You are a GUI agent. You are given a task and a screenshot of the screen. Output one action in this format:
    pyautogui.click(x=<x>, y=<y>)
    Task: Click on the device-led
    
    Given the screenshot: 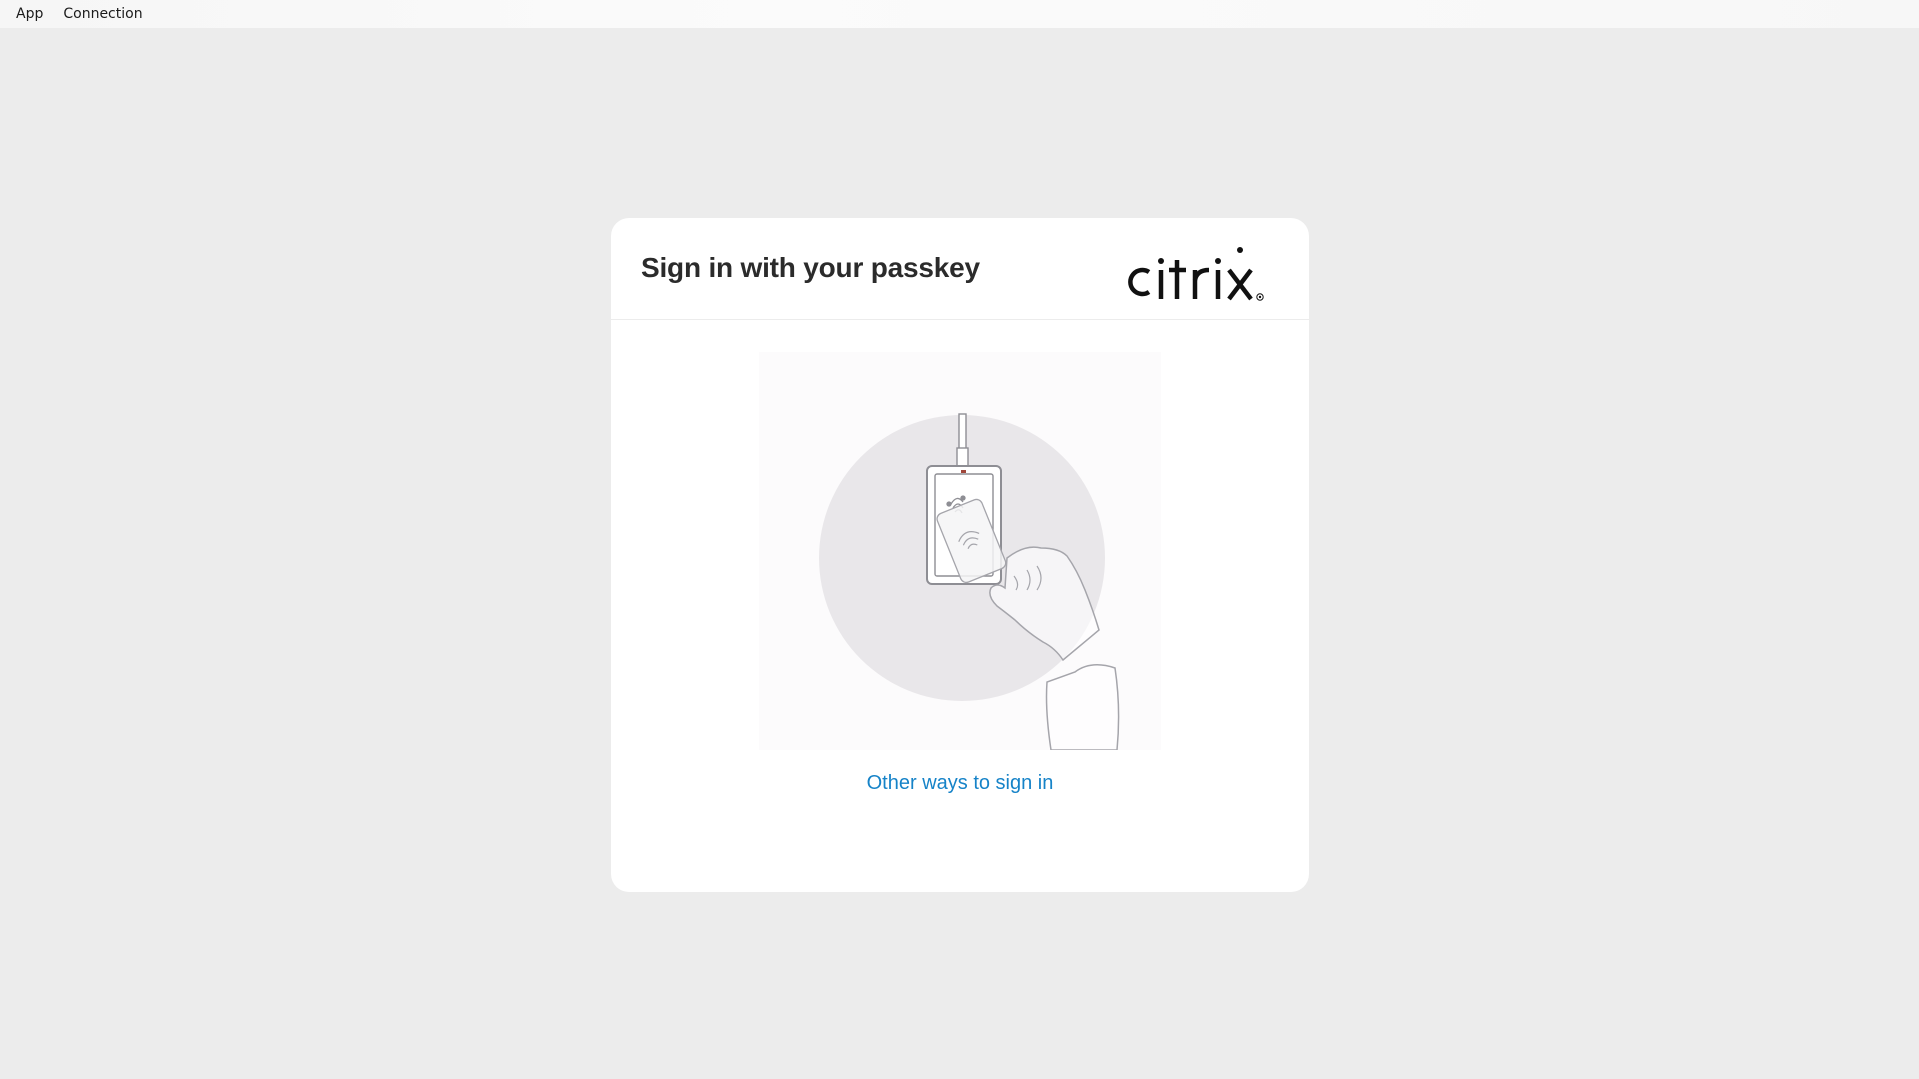 What is the action you would take?
    pyautogui.click(x=963, y=471)
    